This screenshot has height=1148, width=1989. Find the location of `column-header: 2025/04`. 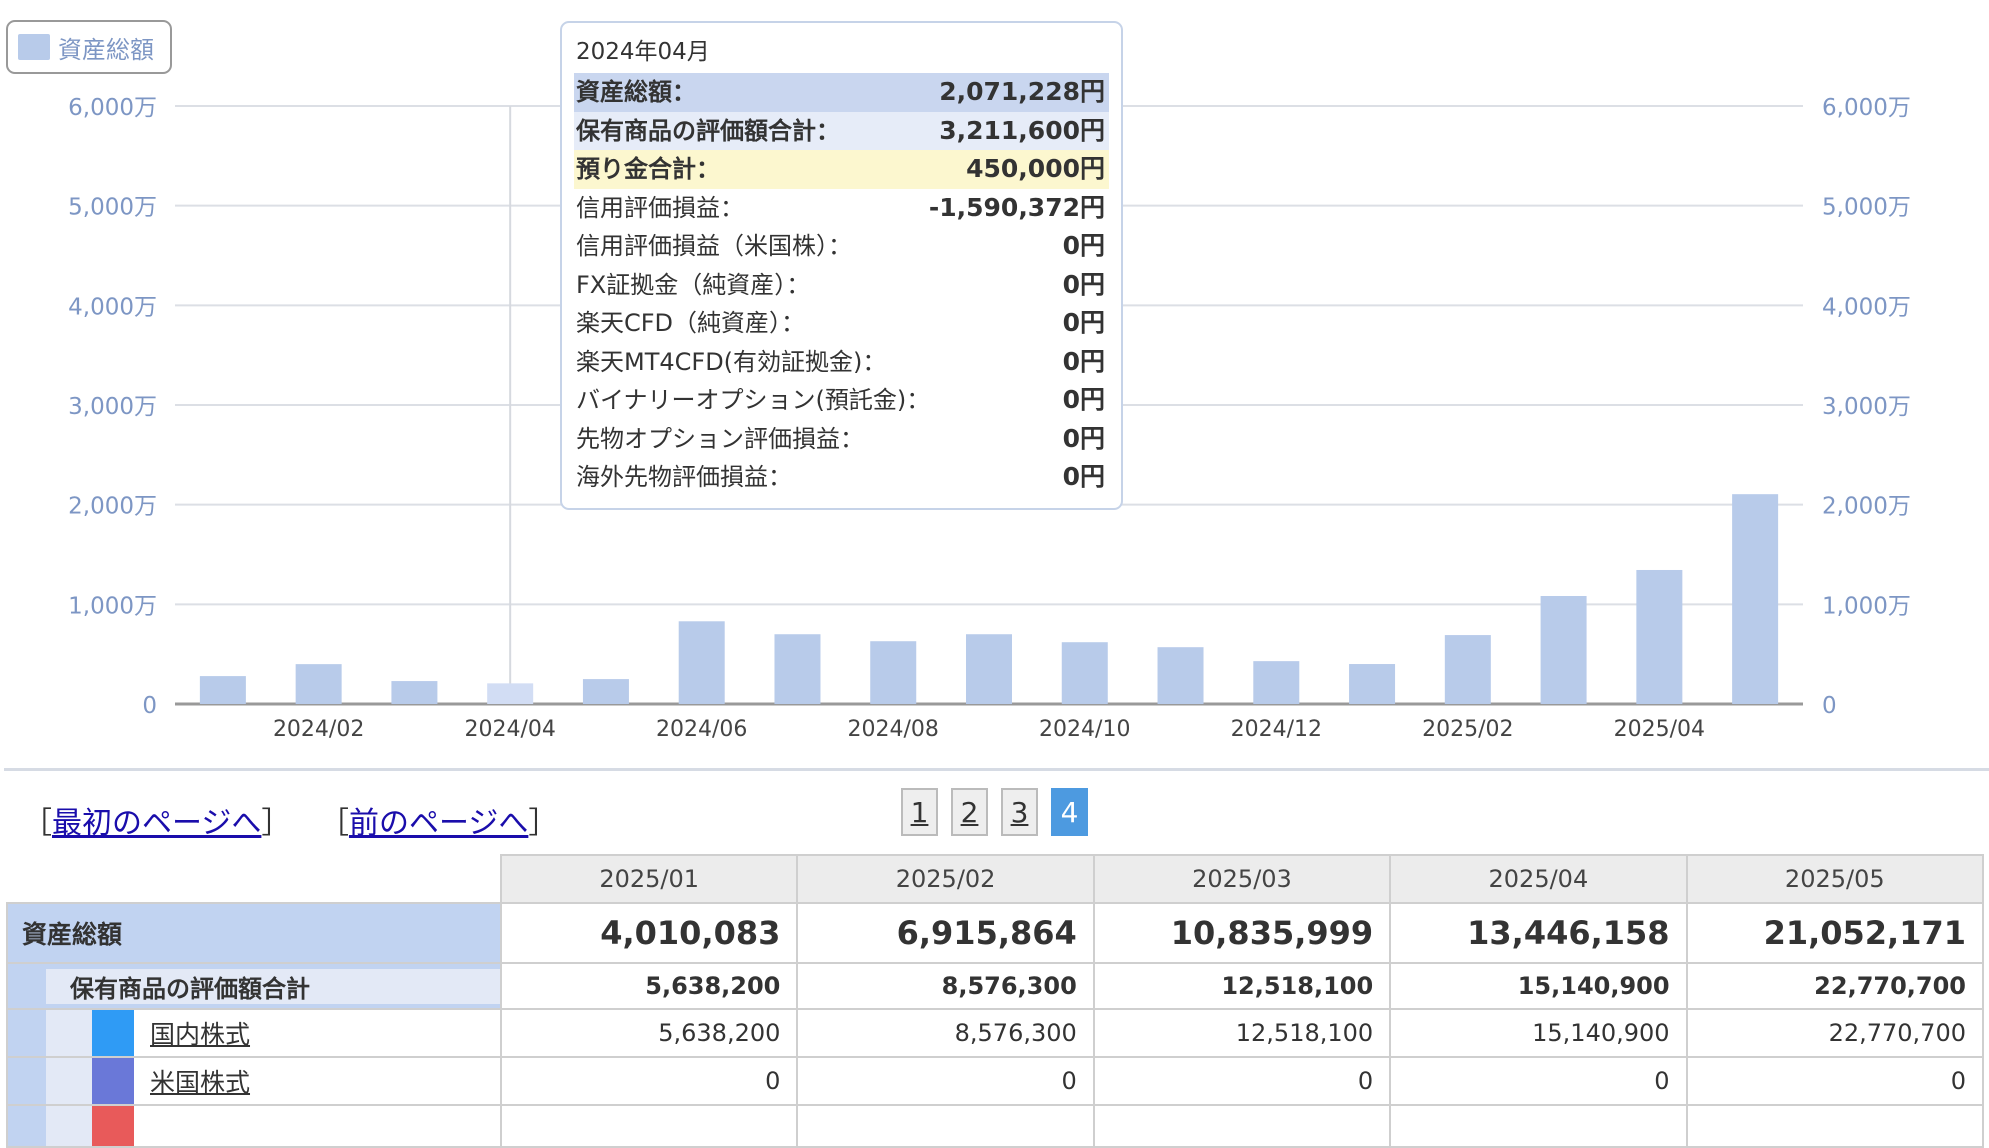

column-header: 2025/04 is located at coordinates (1538, 879).